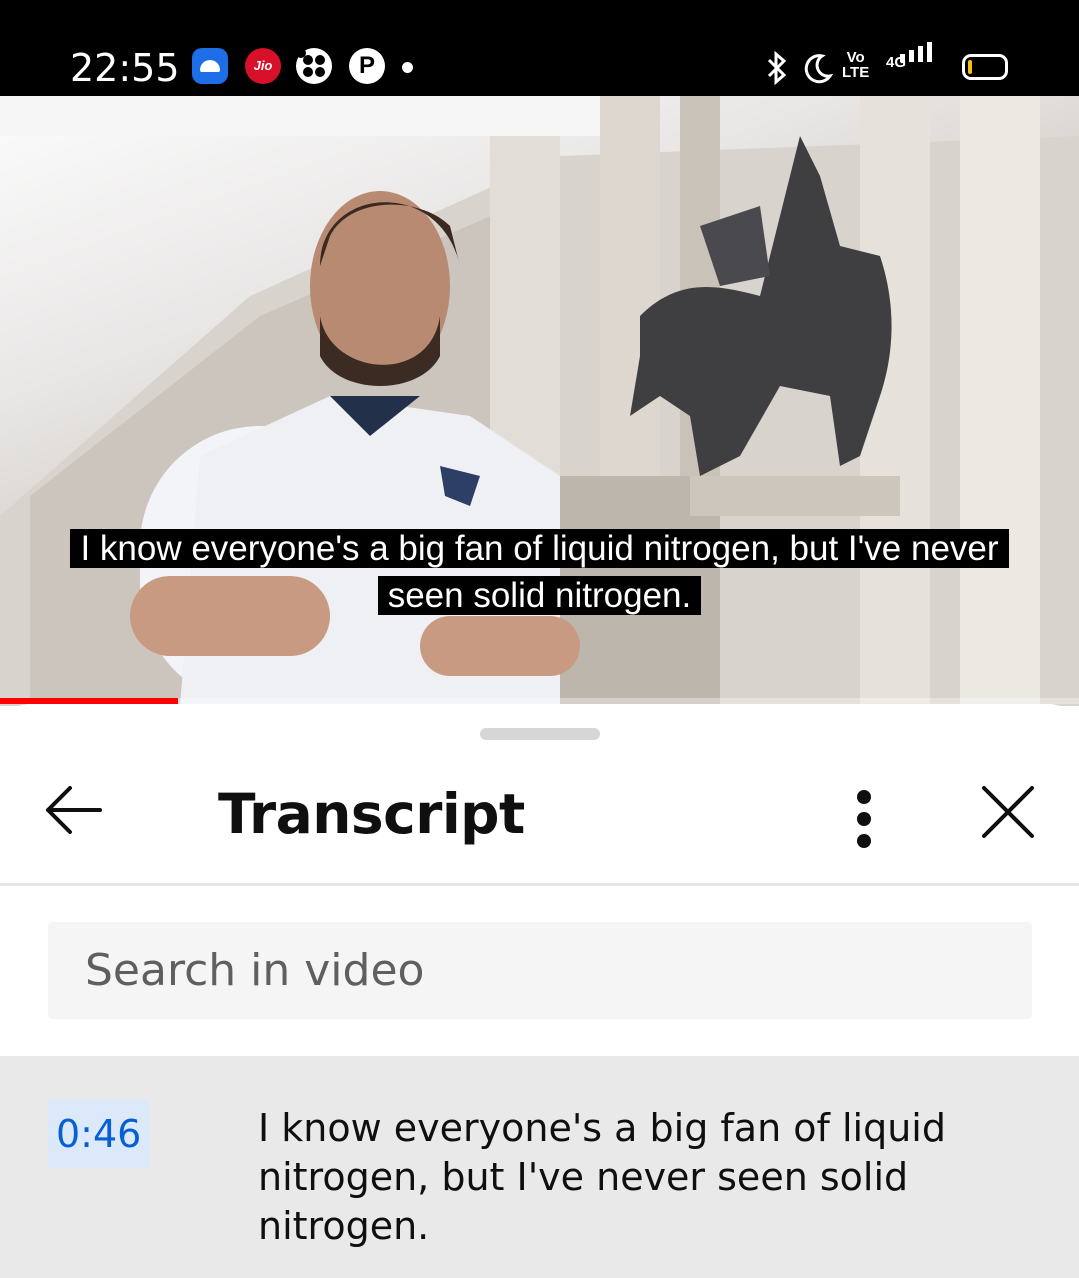  Describe the element at coordinates (407, 67) in the screenshot. I see `more-notifications-icon` at that location.